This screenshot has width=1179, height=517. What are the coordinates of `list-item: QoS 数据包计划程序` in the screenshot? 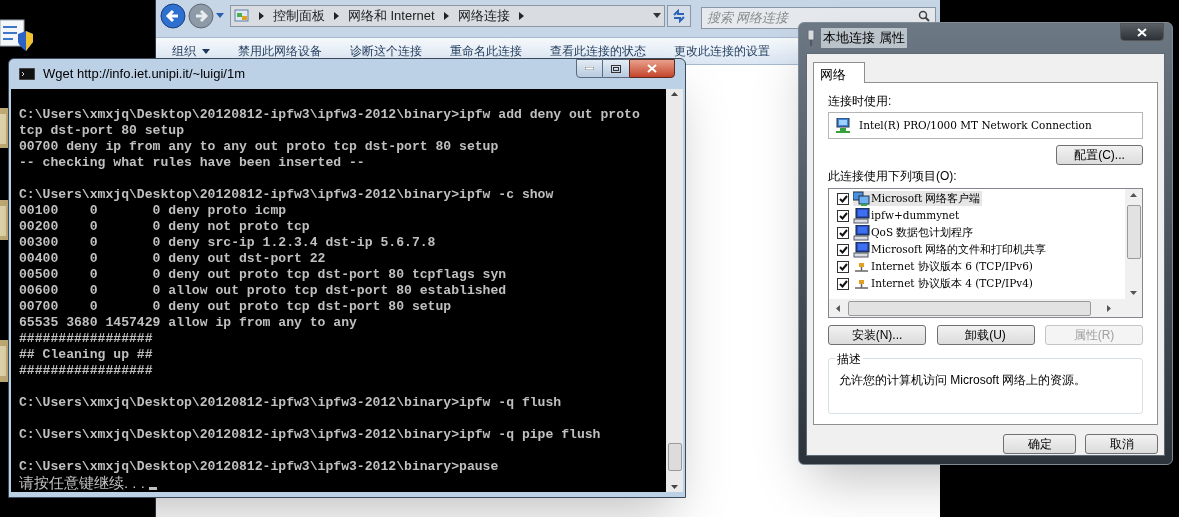 It's located at (914, 232).